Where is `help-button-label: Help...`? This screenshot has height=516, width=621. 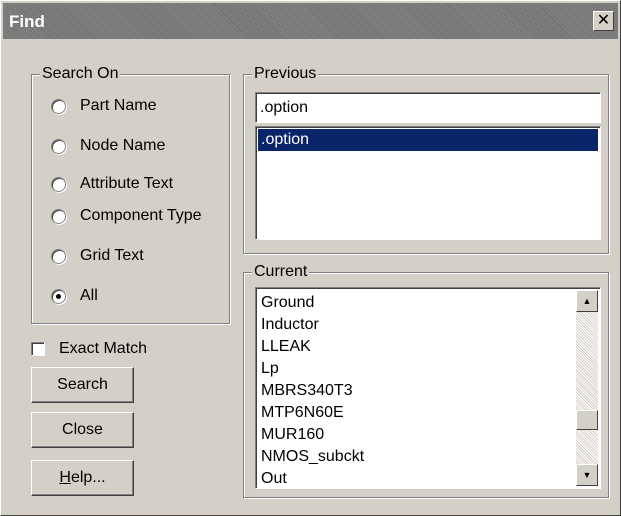 help-button-label: Help... is located at coordinates (82, 477).